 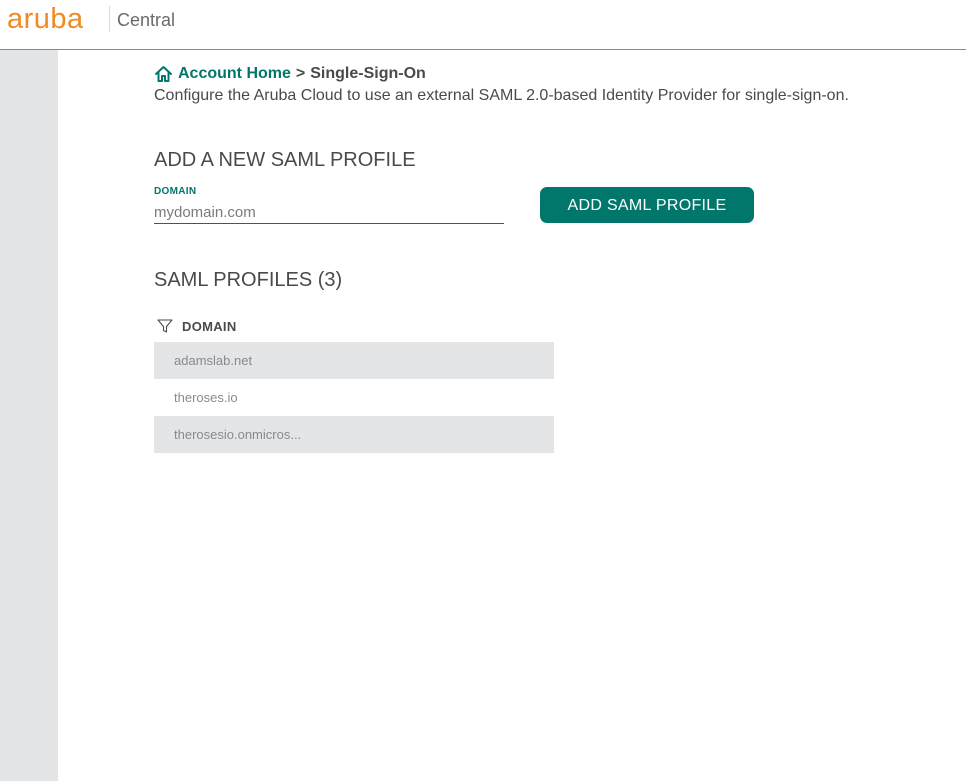 What do you see at coordinates (483, 25) in the screenshot?
I see `top-bar: aruba Central` at bounding box center [483, 25].